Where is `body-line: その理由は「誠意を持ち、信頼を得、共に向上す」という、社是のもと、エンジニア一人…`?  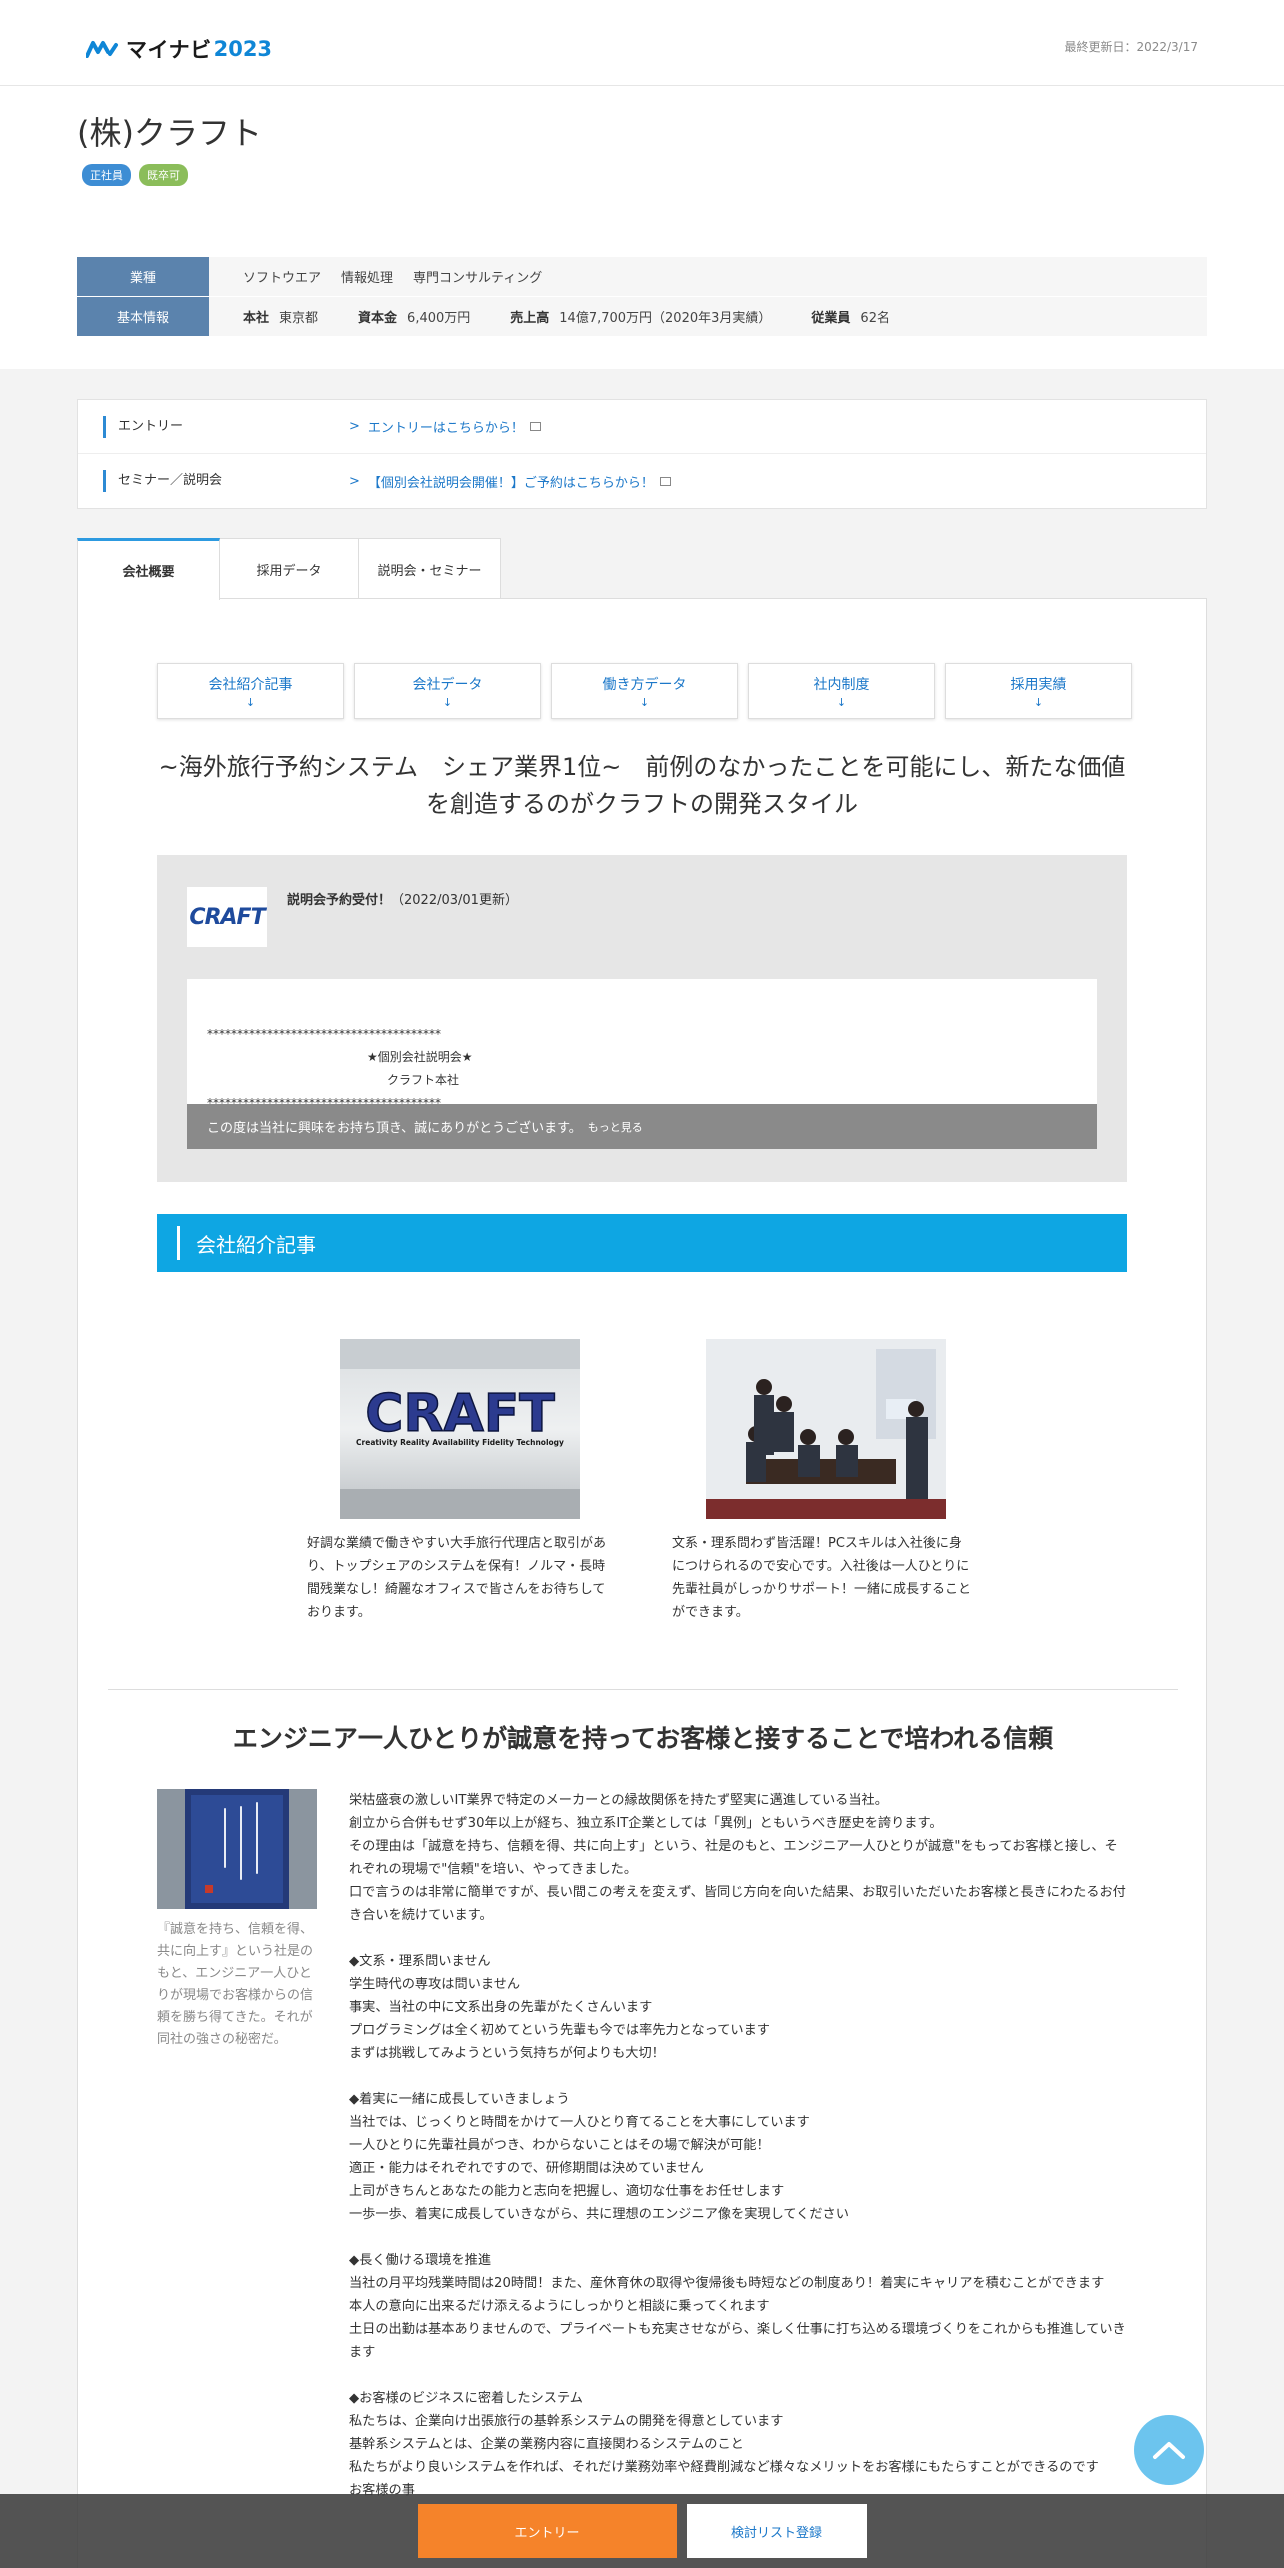
body-line: その理由は「誠意を持ち、信頼を得、共に向上す」という、社是のもと、エンジニア一人… is located at coordinates (733, 1858).